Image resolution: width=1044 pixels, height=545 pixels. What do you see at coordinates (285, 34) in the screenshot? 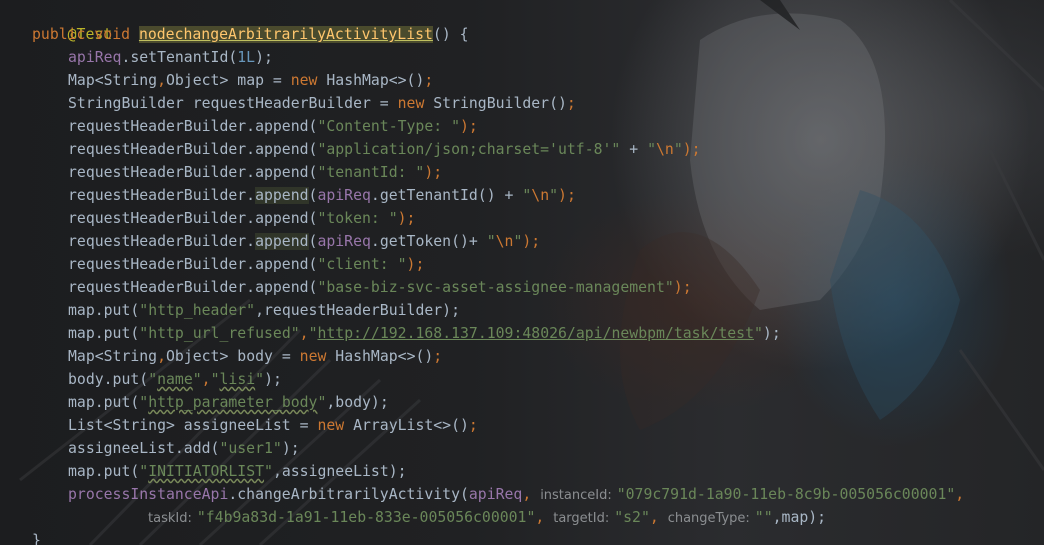
I see `method-name-token: nodechangeArbitrarilyActivityList` at bounding box center [285, 34].